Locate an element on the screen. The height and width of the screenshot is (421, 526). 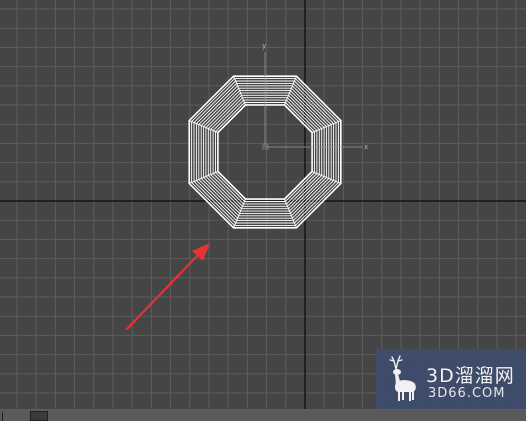
watermark-url: 3D66.COM is located at coordinates (467, 393).